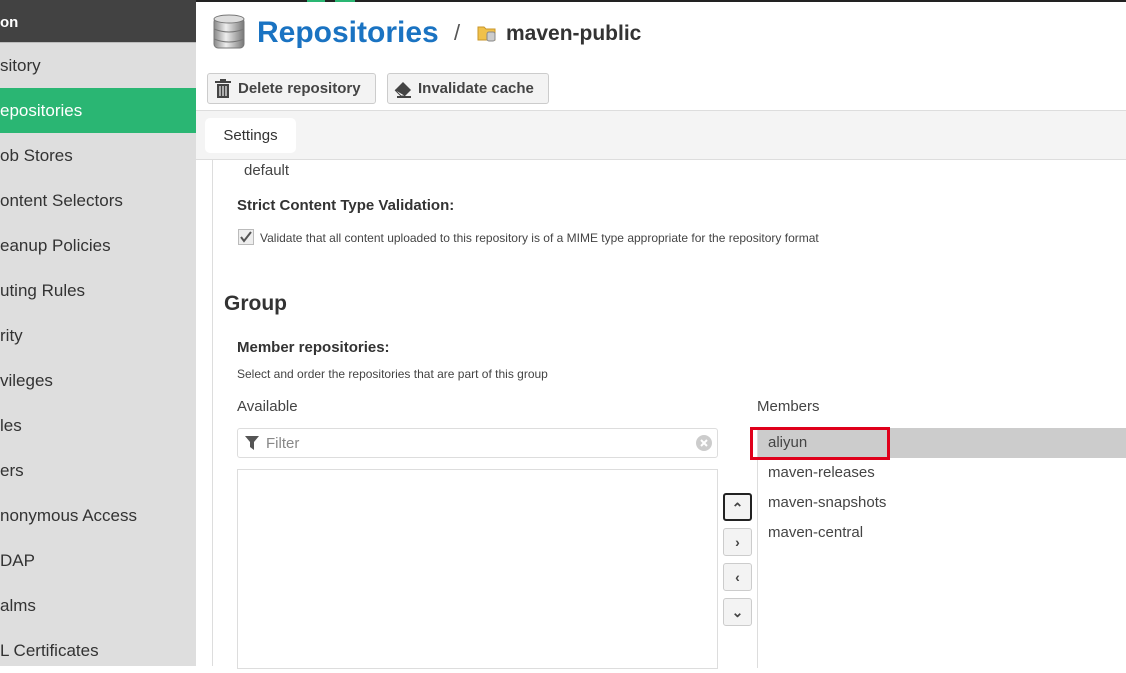  Describe the element at coordinates (820, 443) in the screenshot. I see `highlight-box` at that location.